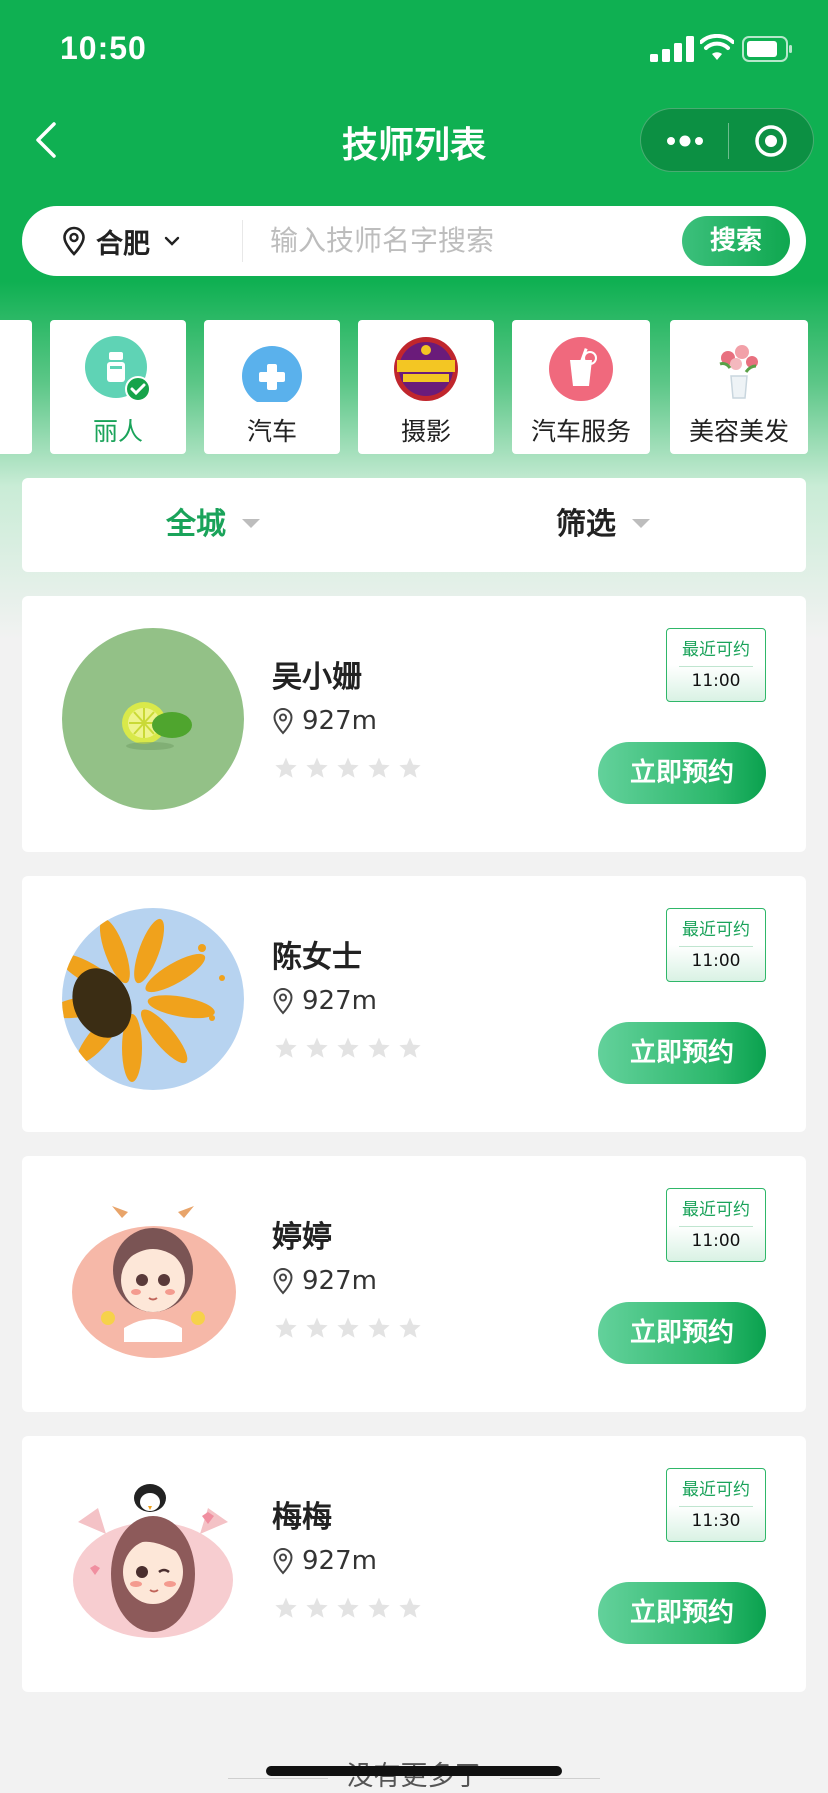  What do you see at coordinates (738, 372) in the screenshot?
I see `flower-vase-icon` at bounding box center [738, 372].